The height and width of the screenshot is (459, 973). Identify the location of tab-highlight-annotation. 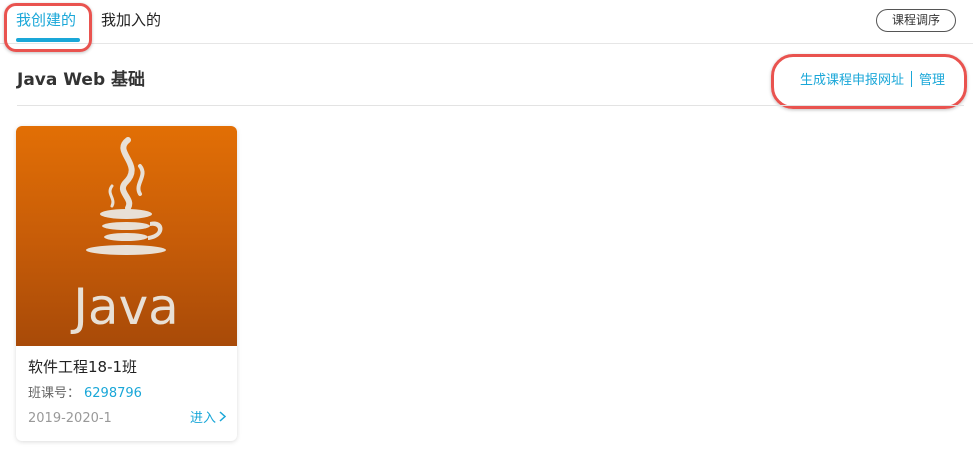
(48, 27).